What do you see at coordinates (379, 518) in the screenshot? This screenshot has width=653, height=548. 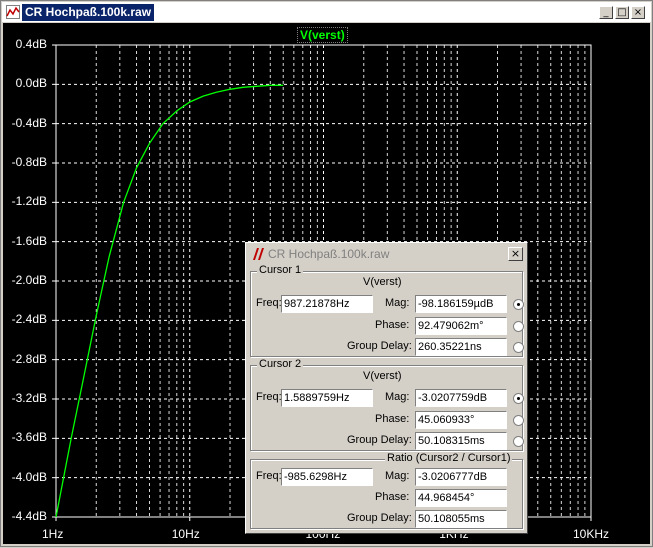 I see `ratio-gd-label: Group Delay:` at bounding box center [379, 518].